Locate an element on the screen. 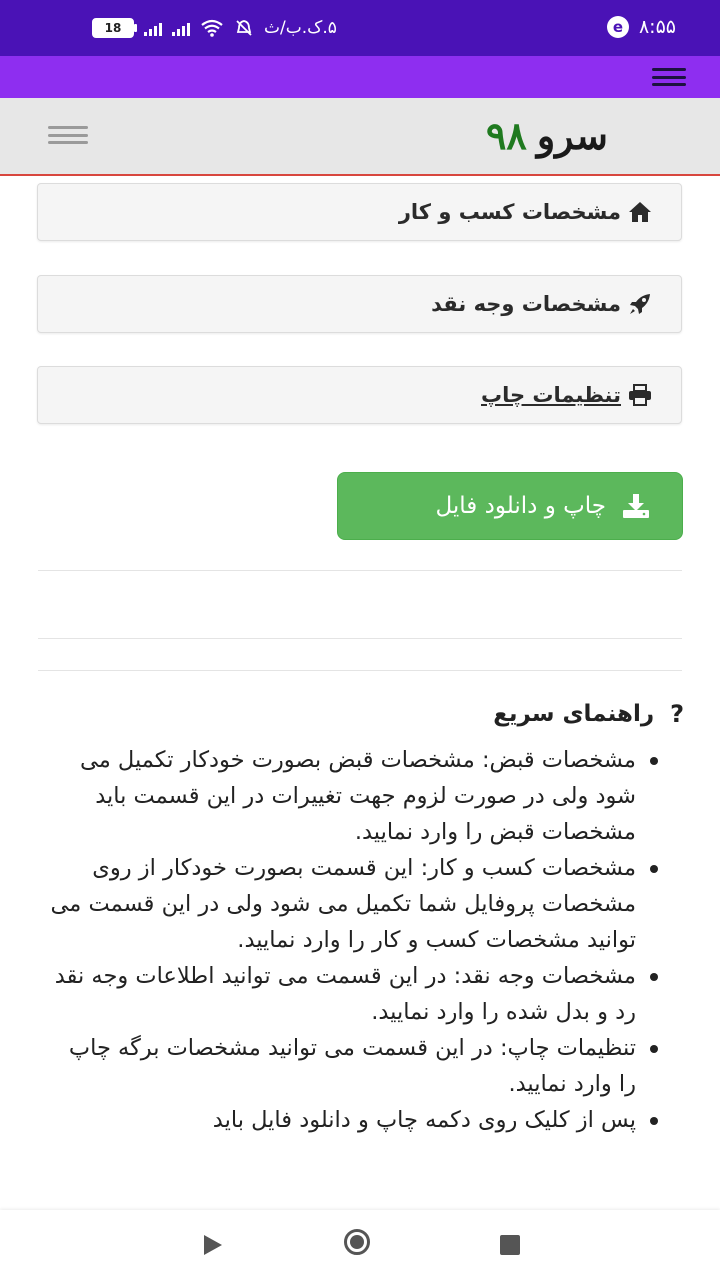 This screenshot has height=1280, width=720. question-icon: ? is located at coordinates (677, 714).